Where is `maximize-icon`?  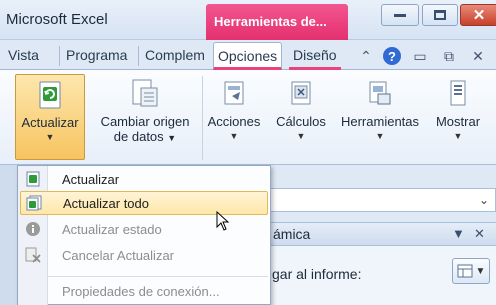
maximize-icon is located at coordinates (440, 15).